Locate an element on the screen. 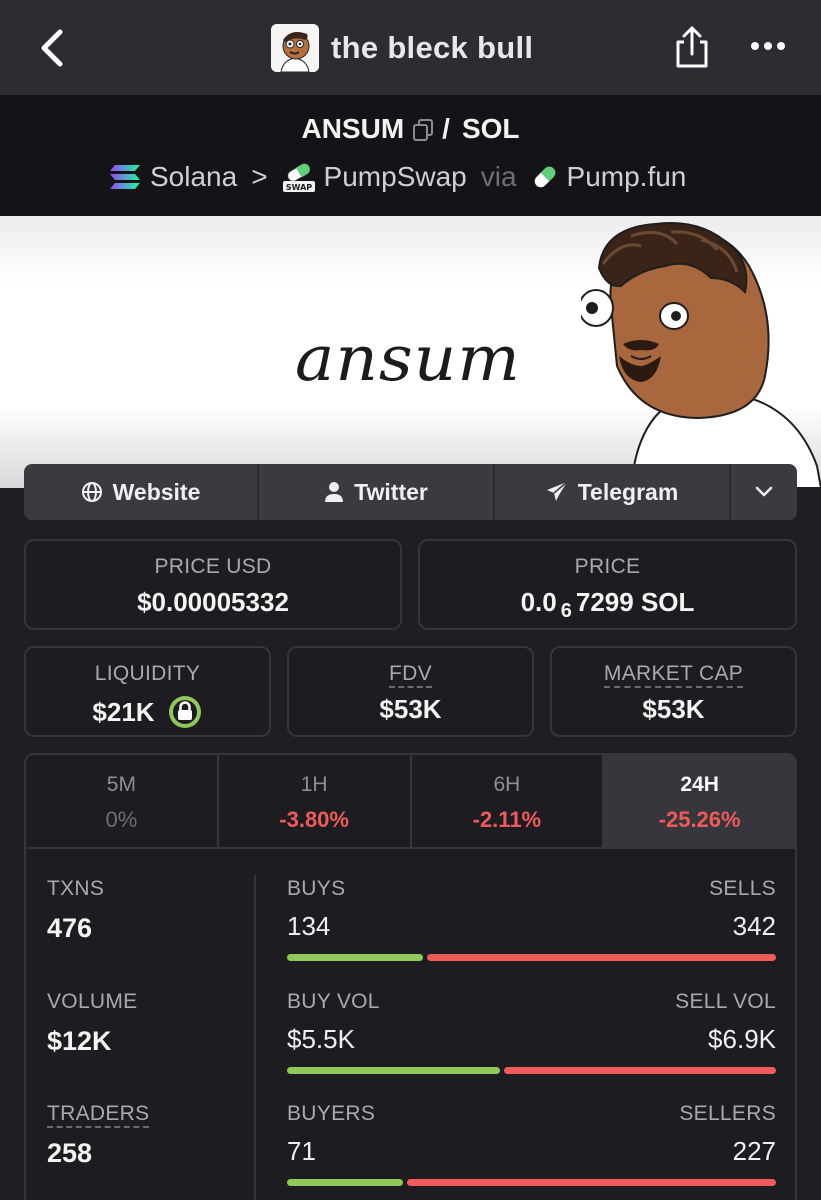  more-links-button is located at coordinates (764, 492).